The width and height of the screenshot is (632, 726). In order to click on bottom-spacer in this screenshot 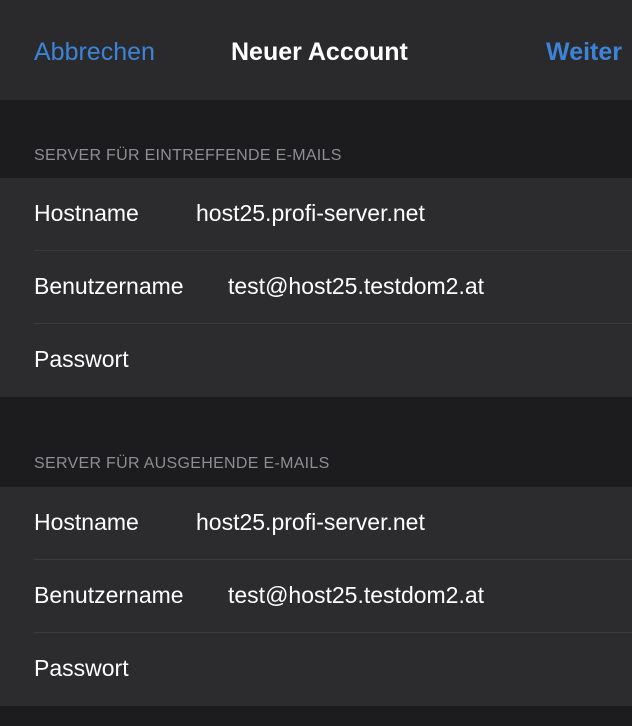, I will do `click(316, 716)`.